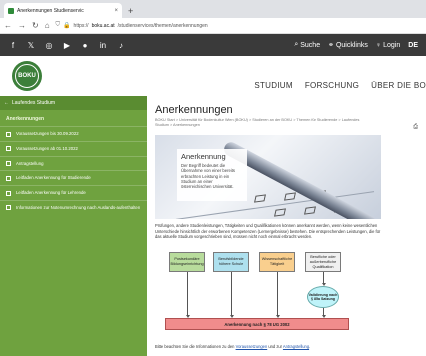 The width and height of the screenshot is (426, 356). What do you see at coordinates (307, 45) in the screenshot?
I see `search-link: ⌕ Suche` at bounding box center [307, 45].